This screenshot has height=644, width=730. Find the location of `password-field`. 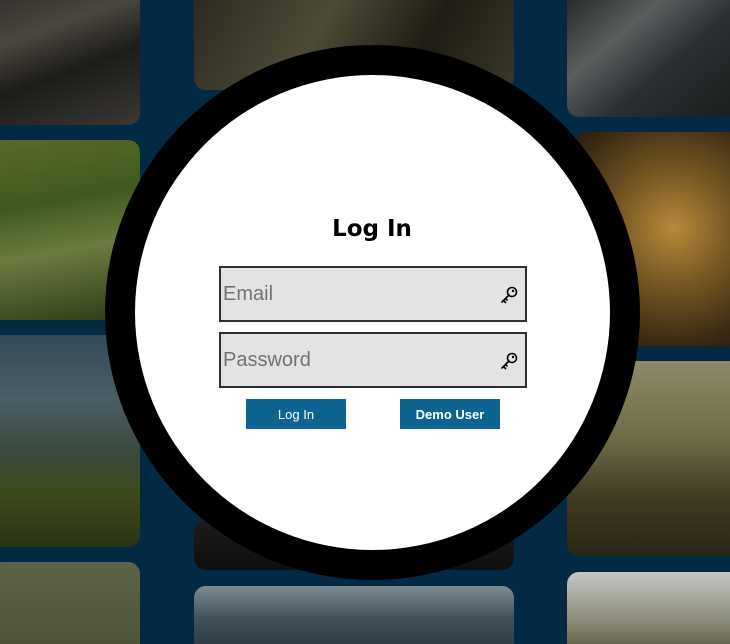

password-field is located at coordinates (373, 360).